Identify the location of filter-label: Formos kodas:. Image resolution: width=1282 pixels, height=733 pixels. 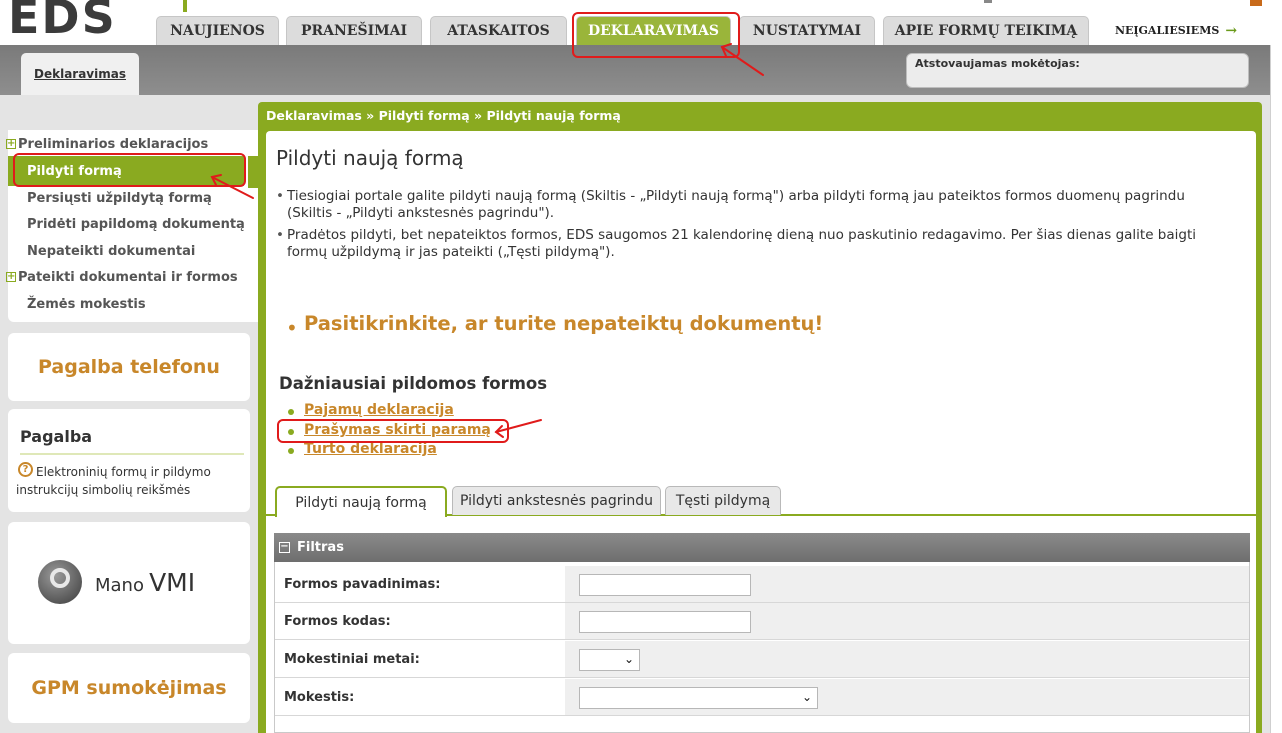
(420, 621).